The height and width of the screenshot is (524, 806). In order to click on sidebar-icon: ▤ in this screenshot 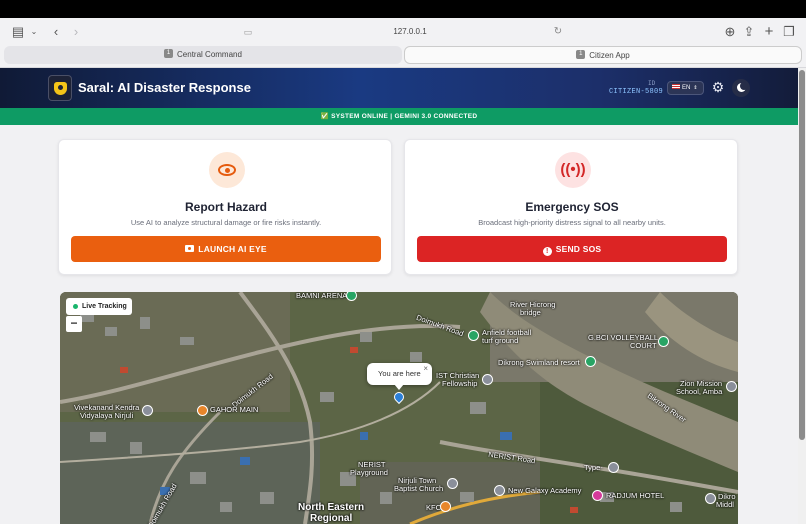, I will do `click(18, 32)`.